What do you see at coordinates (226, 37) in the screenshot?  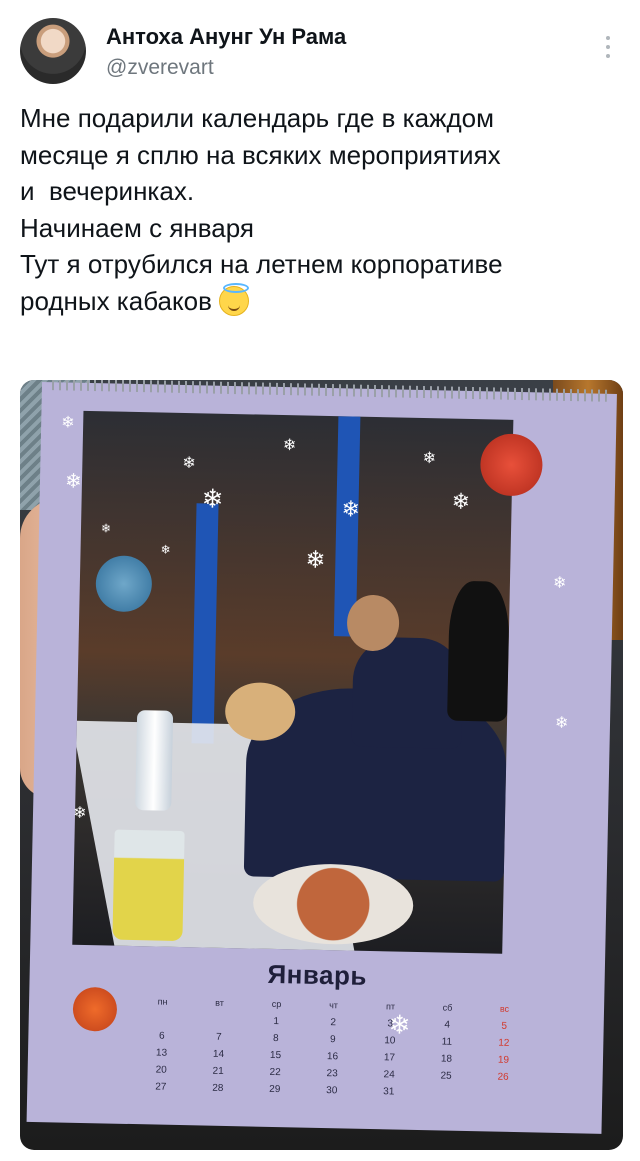 I see `display-name: Антоха Анунг Ун Рама` at bounding box center [226, 37].